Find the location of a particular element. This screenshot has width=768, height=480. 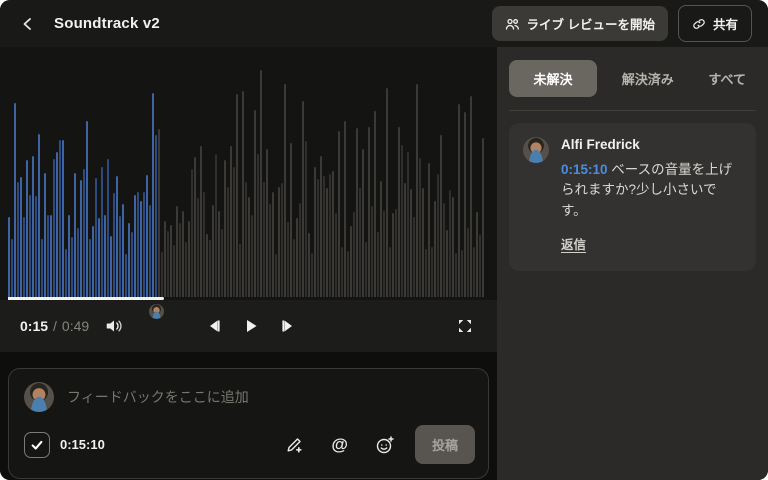

feedback-input is located at coordinates (271, 397).